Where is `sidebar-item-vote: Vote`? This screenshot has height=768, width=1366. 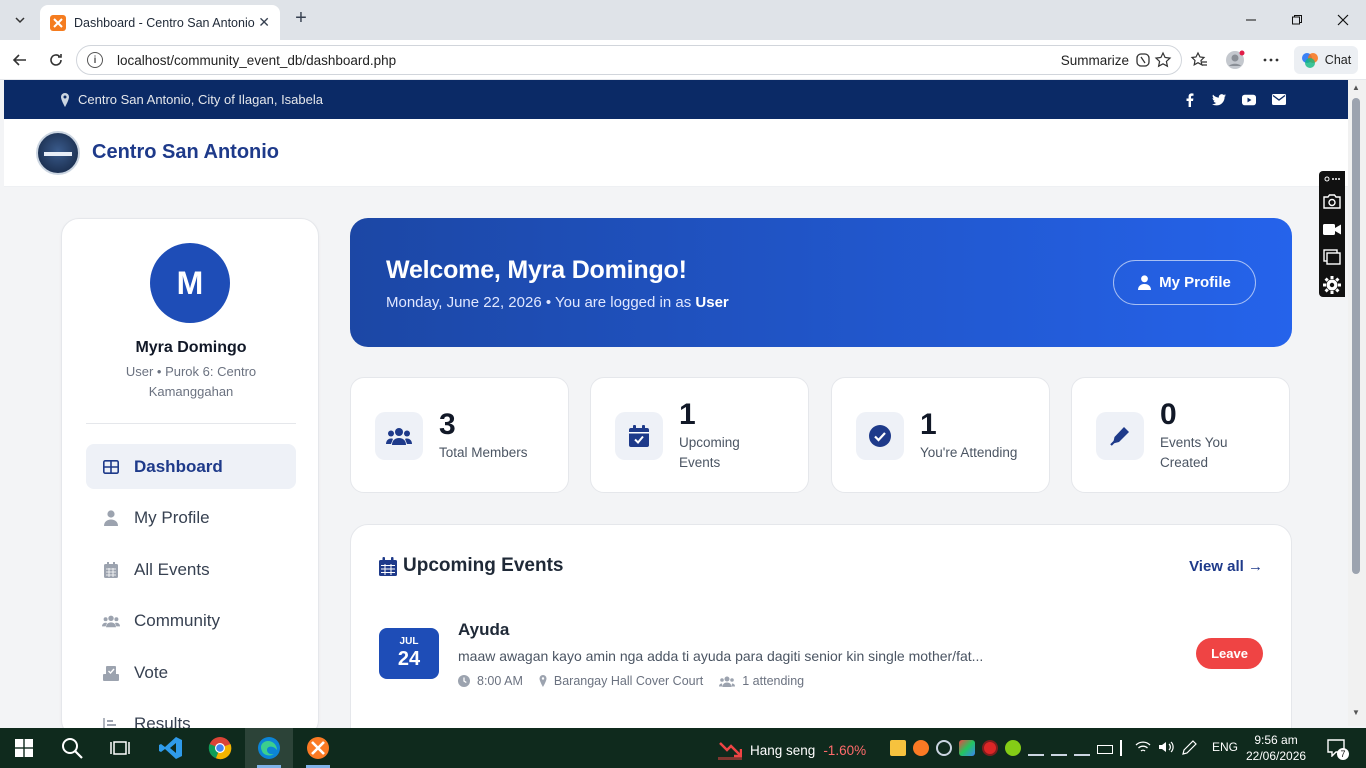 sidebar-item-vote: Vote is located at coordinates (191, 672).